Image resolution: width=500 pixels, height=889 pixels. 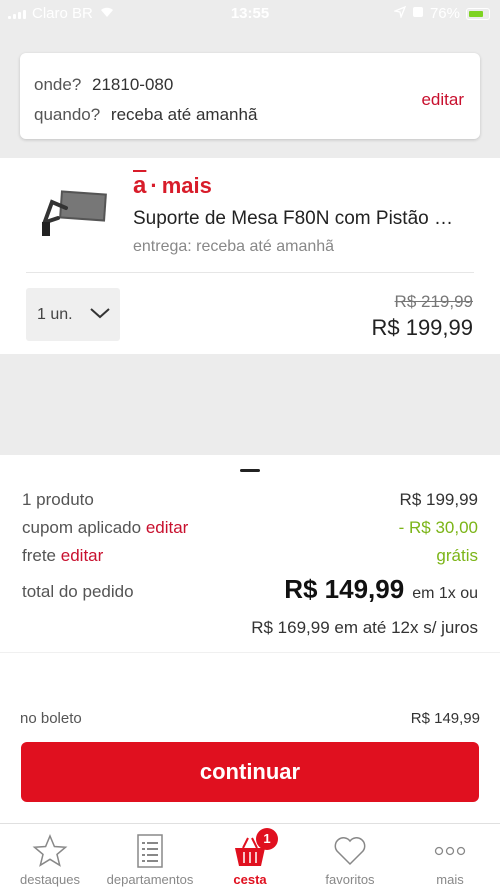 What do you see at coordinates (58, 499) in the screenshot?
I see `products-label: 1 produto` at bounding box center [58, 499].